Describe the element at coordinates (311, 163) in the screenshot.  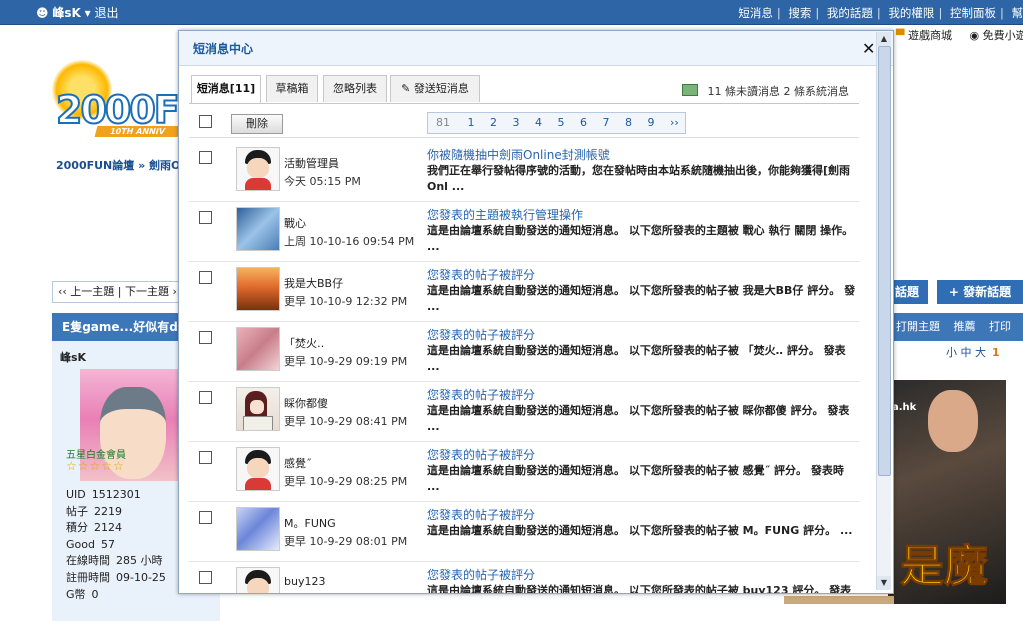
I see `sender-name: 活動管理員` at that location.